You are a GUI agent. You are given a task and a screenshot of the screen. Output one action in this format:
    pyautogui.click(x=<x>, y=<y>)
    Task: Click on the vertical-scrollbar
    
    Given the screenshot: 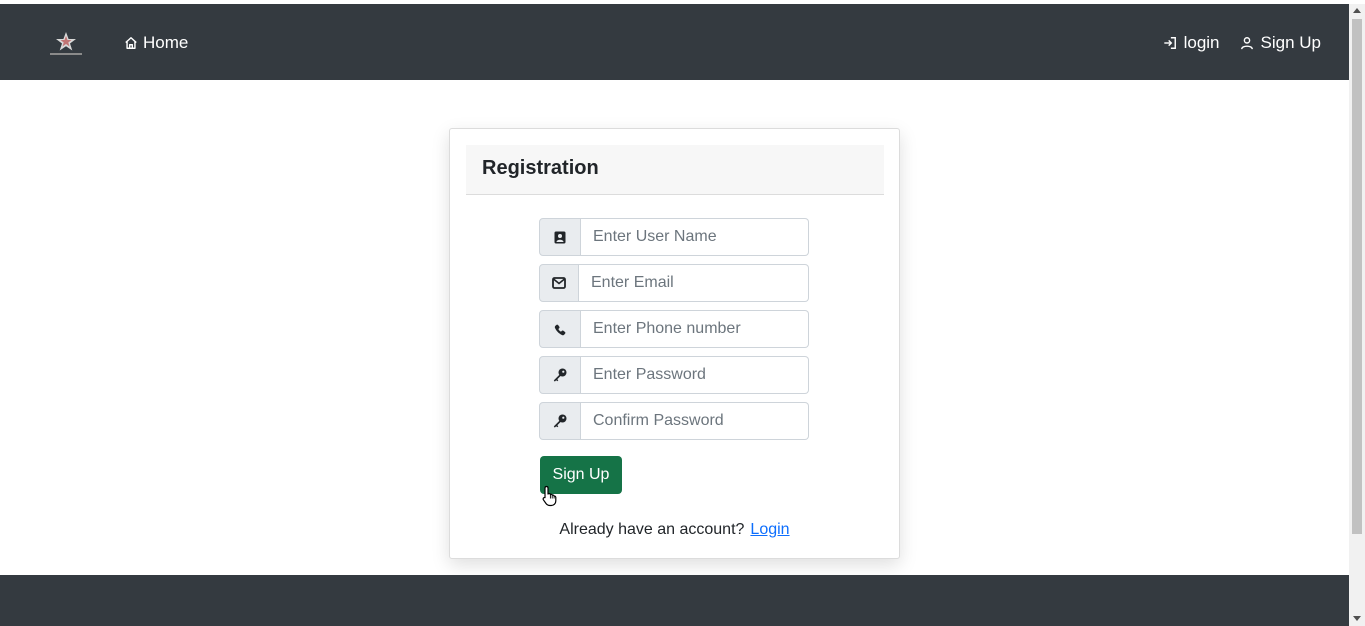 What is the action you would take?
    pyautogui.click(x=1357, y=315)
    